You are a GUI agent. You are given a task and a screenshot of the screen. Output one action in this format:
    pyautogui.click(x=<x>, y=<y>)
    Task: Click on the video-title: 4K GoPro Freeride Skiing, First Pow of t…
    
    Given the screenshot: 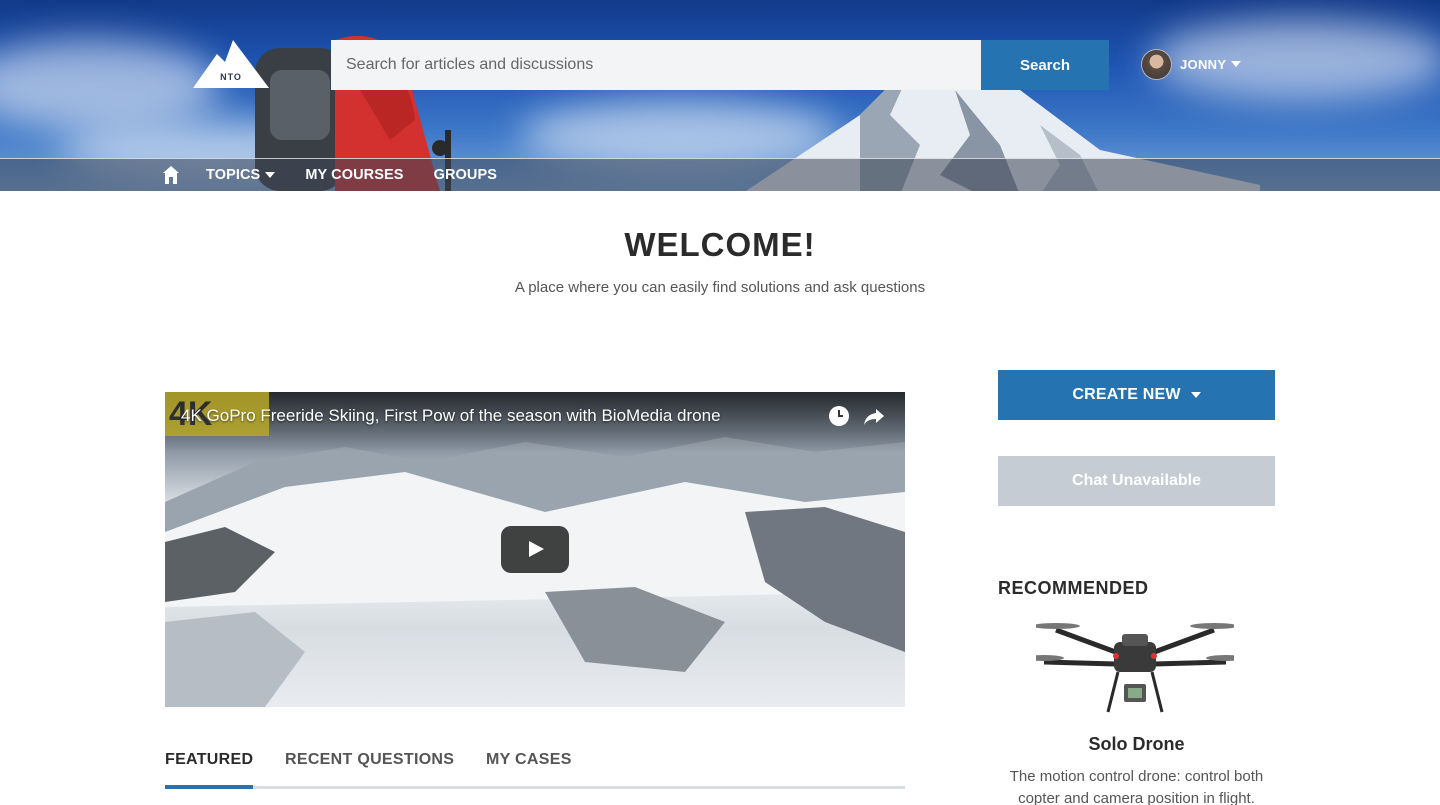 What is the action you would take?
    pyautogui.click(x=451, y=415)
    